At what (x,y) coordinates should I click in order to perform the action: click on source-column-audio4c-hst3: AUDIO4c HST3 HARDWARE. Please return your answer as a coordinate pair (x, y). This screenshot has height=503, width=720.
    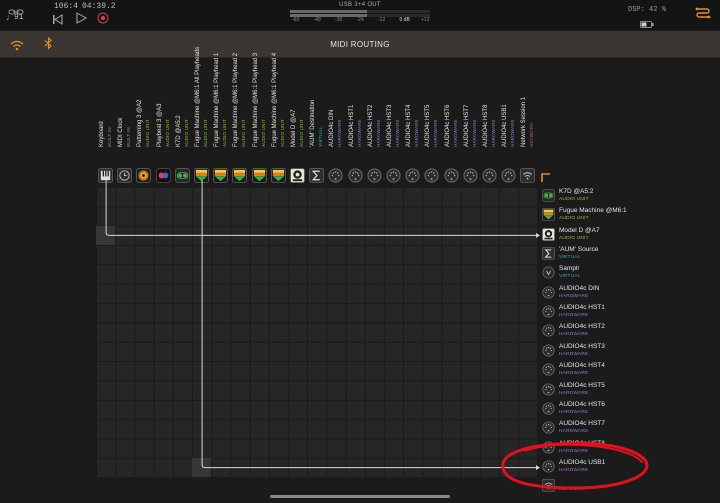
    Looking at the image, I should click on (394, 124).